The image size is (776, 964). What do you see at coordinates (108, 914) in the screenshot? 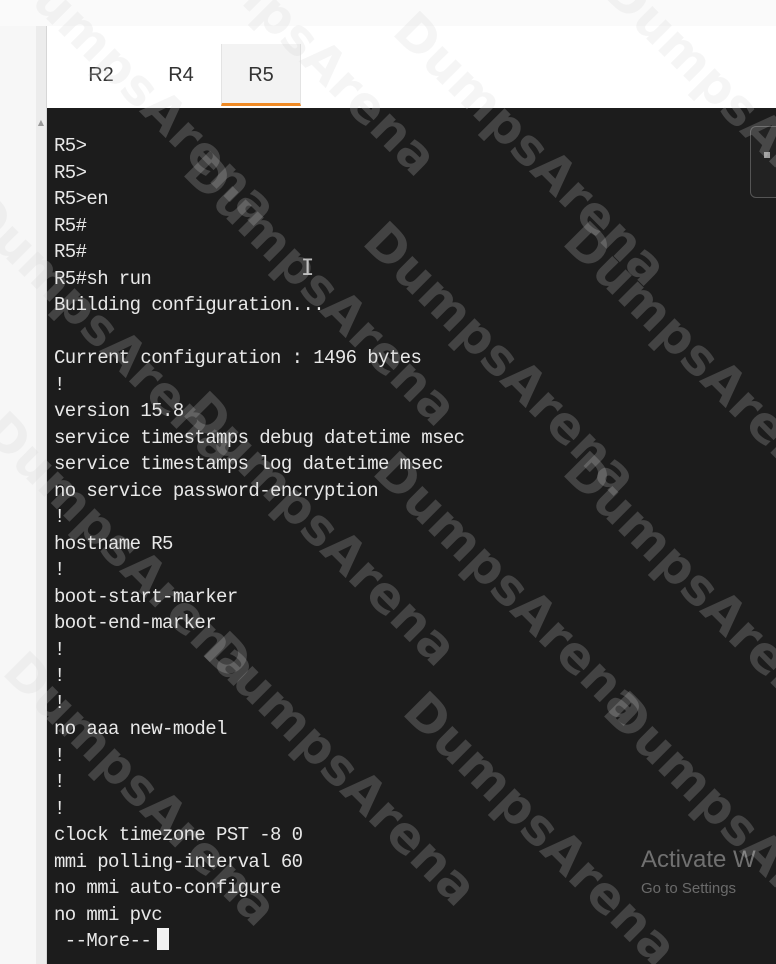
I see `terminal-line: no mmi pvc` at bounding box center [108, 914].